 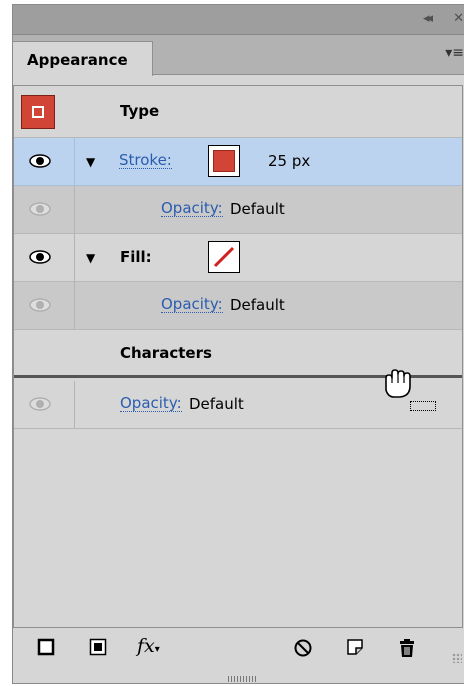 I want to click on stroke-row: ▼ Stroke: 25 px, so click(x=238, y=162).